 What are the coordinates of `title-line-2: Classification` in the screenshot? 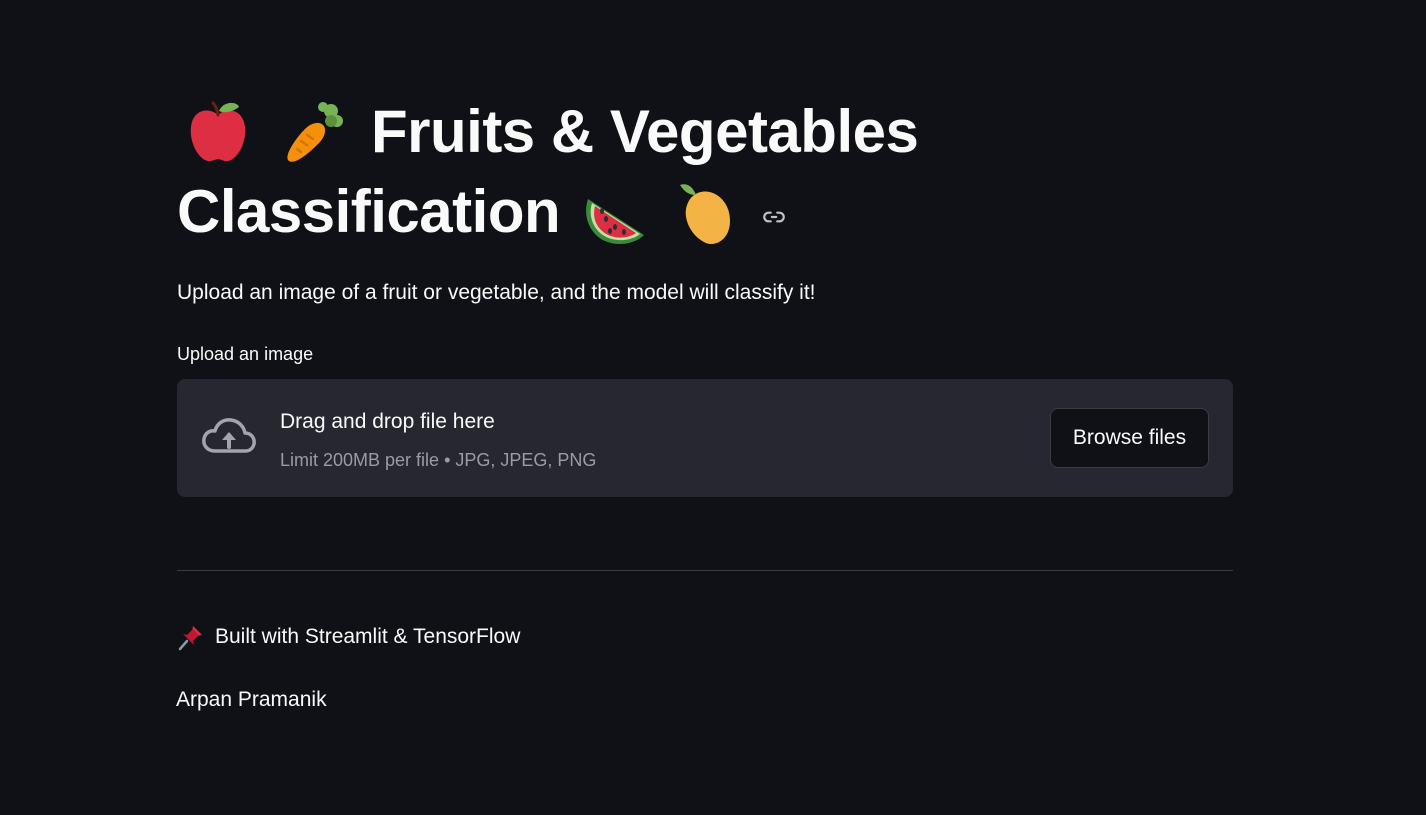 It's located at (705, 212).